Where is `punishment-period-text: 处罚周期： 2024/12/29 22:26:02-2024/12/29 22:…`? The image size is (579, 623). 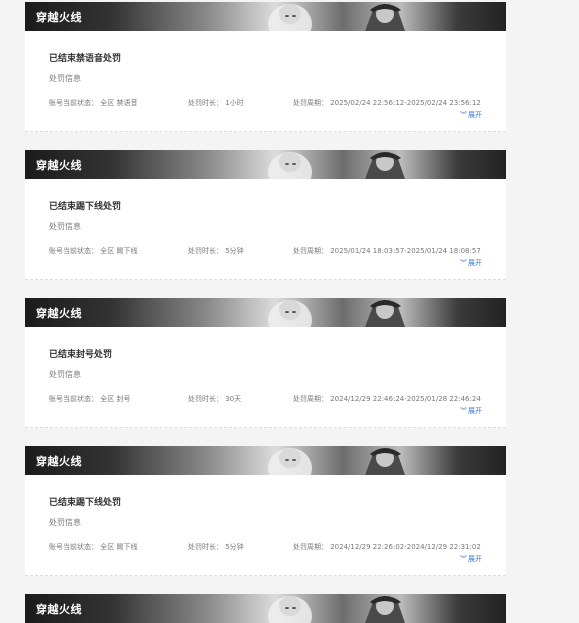 punishment-period-text: 处罚周期： 2024/12/29 22:26:02-2024/12/29 22:… is located at coordinates (387, 547).